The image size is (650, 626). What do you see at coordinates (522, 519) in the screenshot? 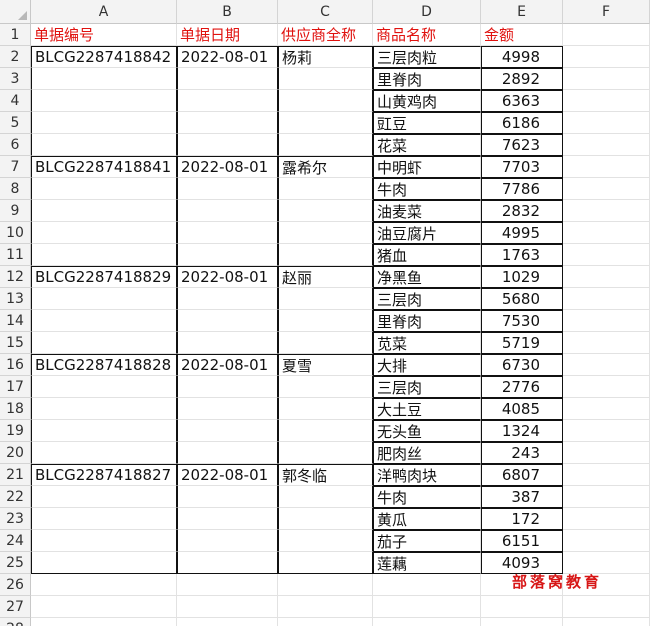
I see `amount-cell: 172` at bounding box center [522, 519].